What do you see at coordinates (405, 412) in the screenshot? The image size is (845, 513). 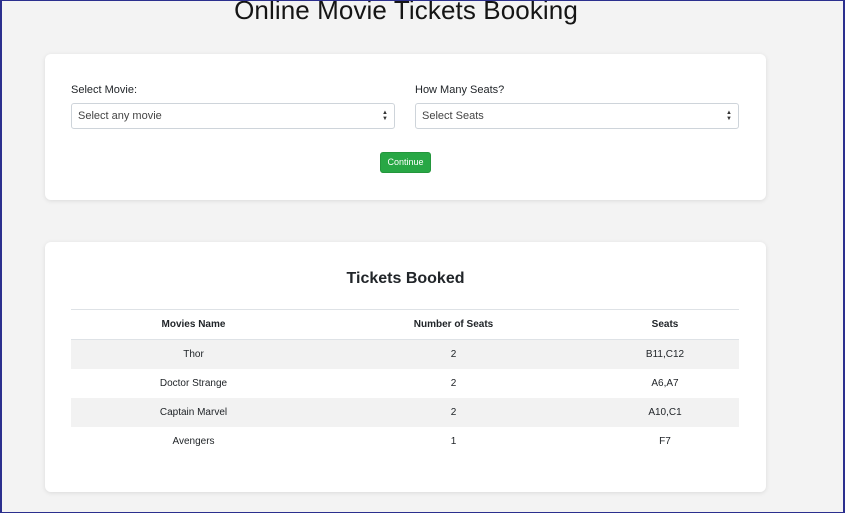 I see `table-row: Captain Marvel 2 A10,C1` at bounding box center [405, 412].